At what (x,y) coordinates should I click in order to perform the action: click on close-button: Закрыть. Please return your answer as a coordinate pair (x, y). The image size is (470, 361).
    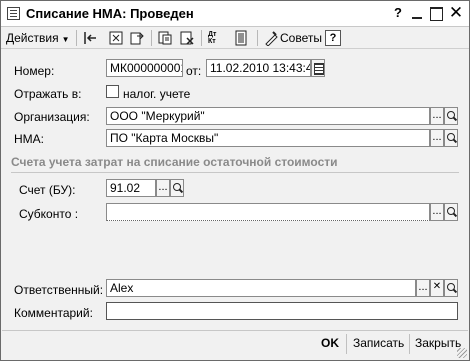
    Looking at the image, I should click on (438, 343).